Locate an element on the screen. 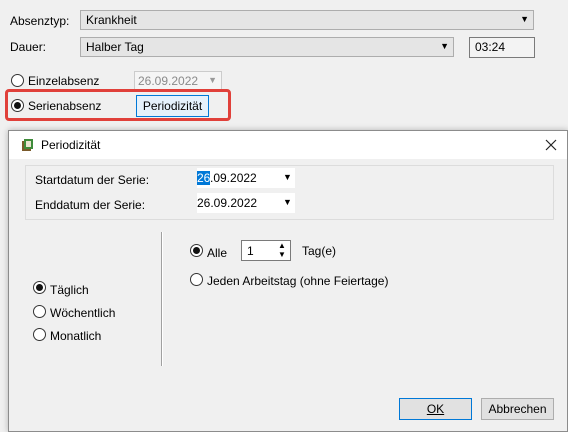 The image size is (568, 432). alle-radio is located at coordinates (196, 250).